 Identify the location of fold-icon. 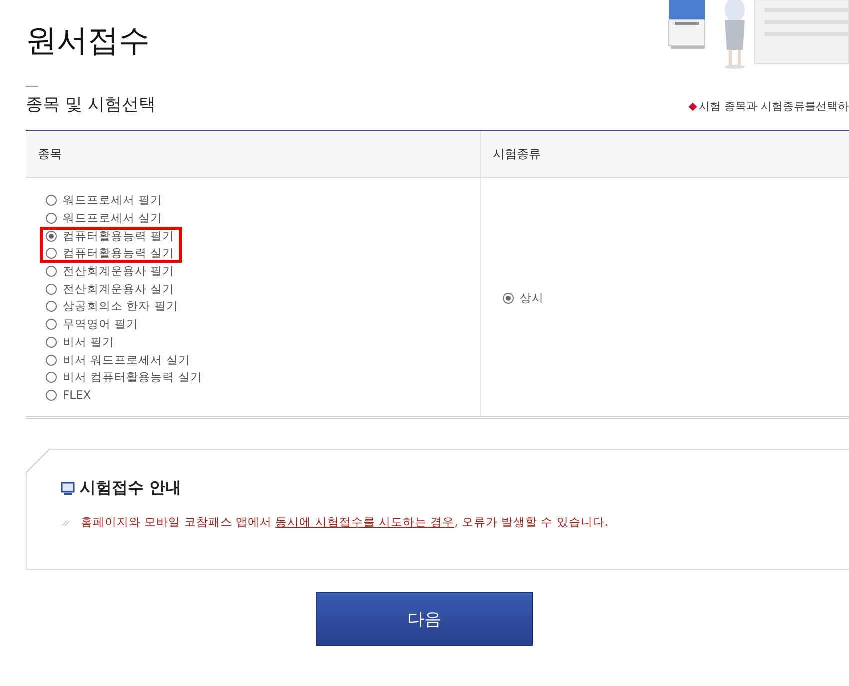
(38, 461).